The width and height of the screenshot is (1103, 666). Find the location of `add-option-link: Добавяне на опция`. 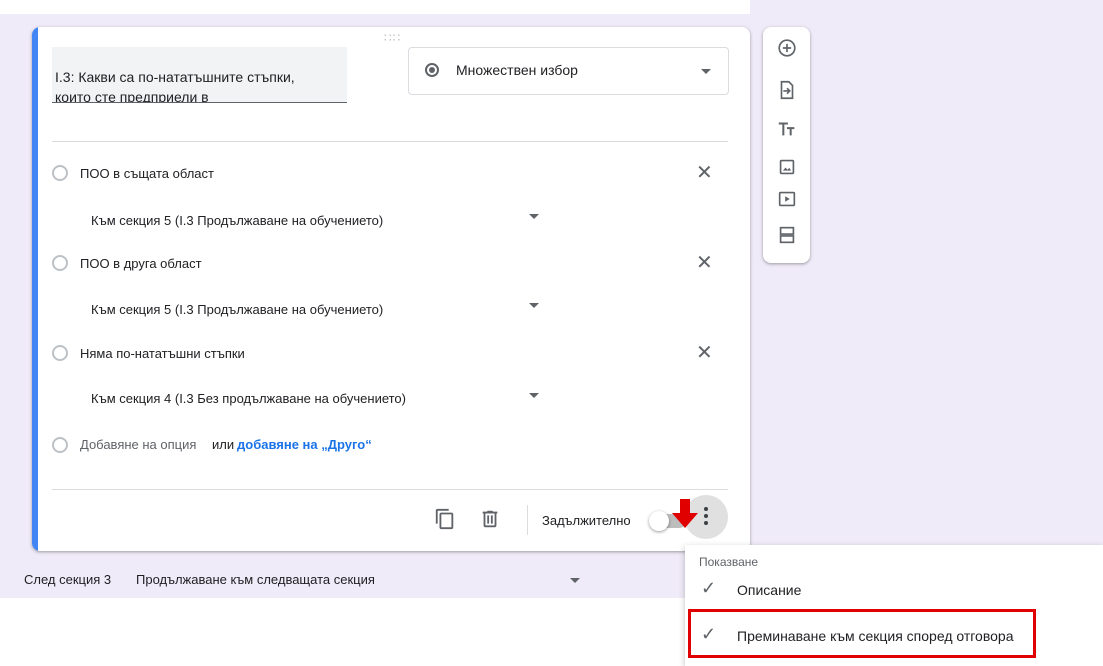

add-option-link: Добавяне на опция is located at coordinates (138, 444).